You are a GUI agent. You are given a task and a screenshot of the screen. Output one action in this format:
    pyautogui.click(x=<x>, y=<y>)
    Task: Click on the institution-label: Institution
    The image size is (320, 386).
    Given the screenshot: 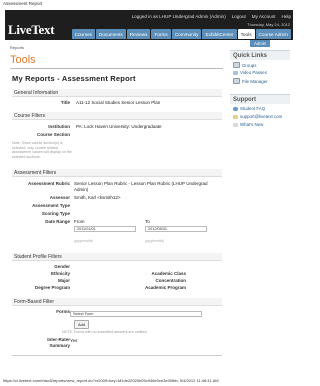 What is the action you would take?
    pyautogui.click(x=59, y=126)
    